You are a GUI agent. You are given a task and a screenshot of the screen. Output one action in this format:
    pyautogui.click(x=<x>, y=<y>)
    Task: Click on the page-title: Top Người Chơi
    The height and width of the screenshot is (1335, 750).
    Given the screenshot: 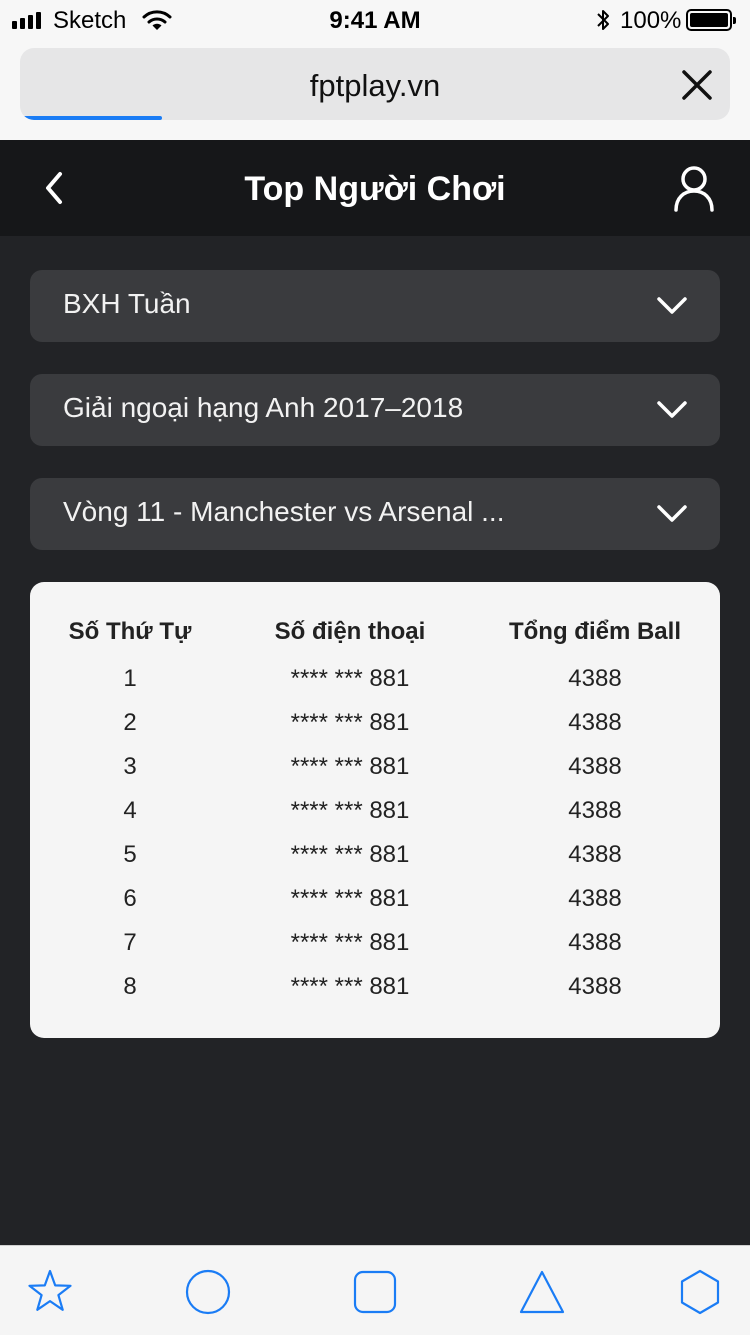 What is the action you would take?
    pyautogui.click(x=375, y=189)
    